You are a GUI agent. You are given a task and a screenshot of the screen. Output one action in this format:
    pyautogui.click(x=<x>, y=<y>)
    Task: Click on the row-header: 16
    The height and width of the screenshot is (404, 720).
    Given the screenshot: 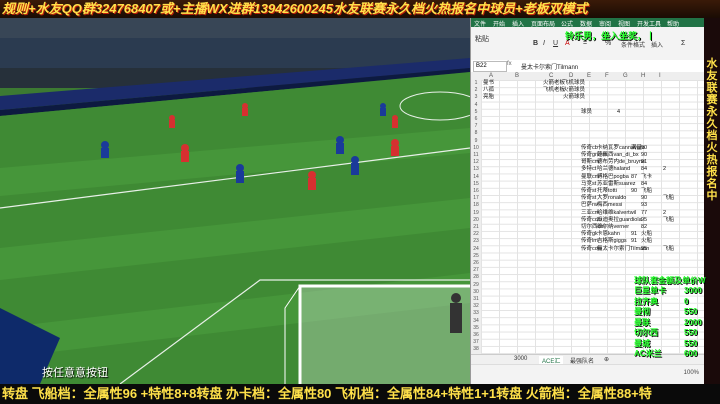 What is the action you would take?
    pyautogui.click(x=476, y=191)
    